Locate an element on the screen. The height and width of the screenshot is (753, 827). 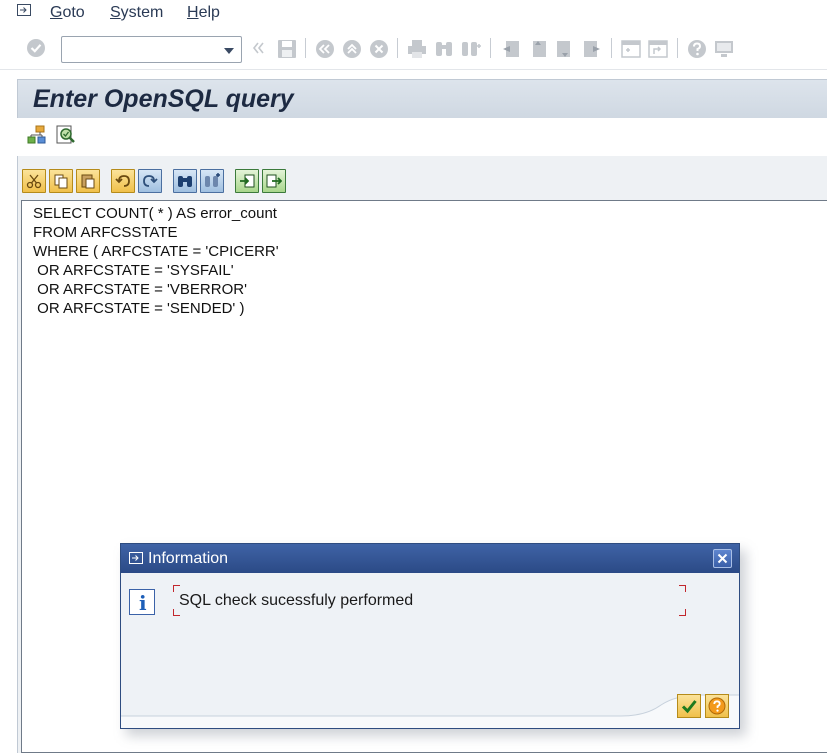
undo-button is located at coordinates (123, 181).